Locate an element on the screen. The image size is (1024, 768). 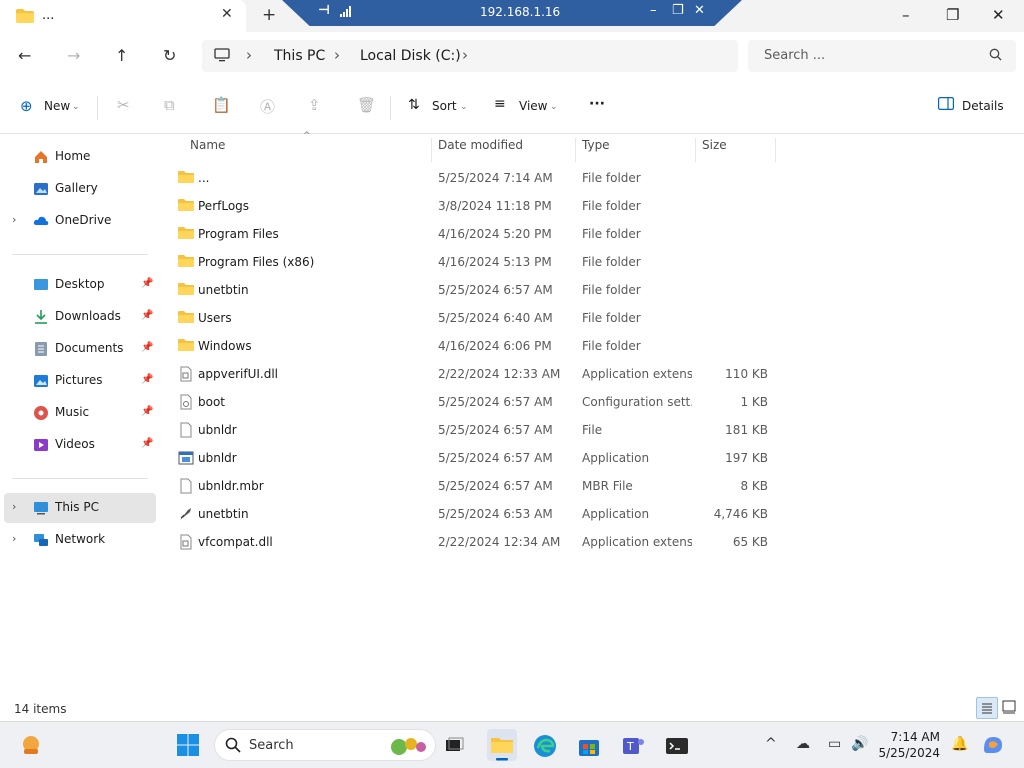
new-tab-button: + is located at coordinates (269, 15).